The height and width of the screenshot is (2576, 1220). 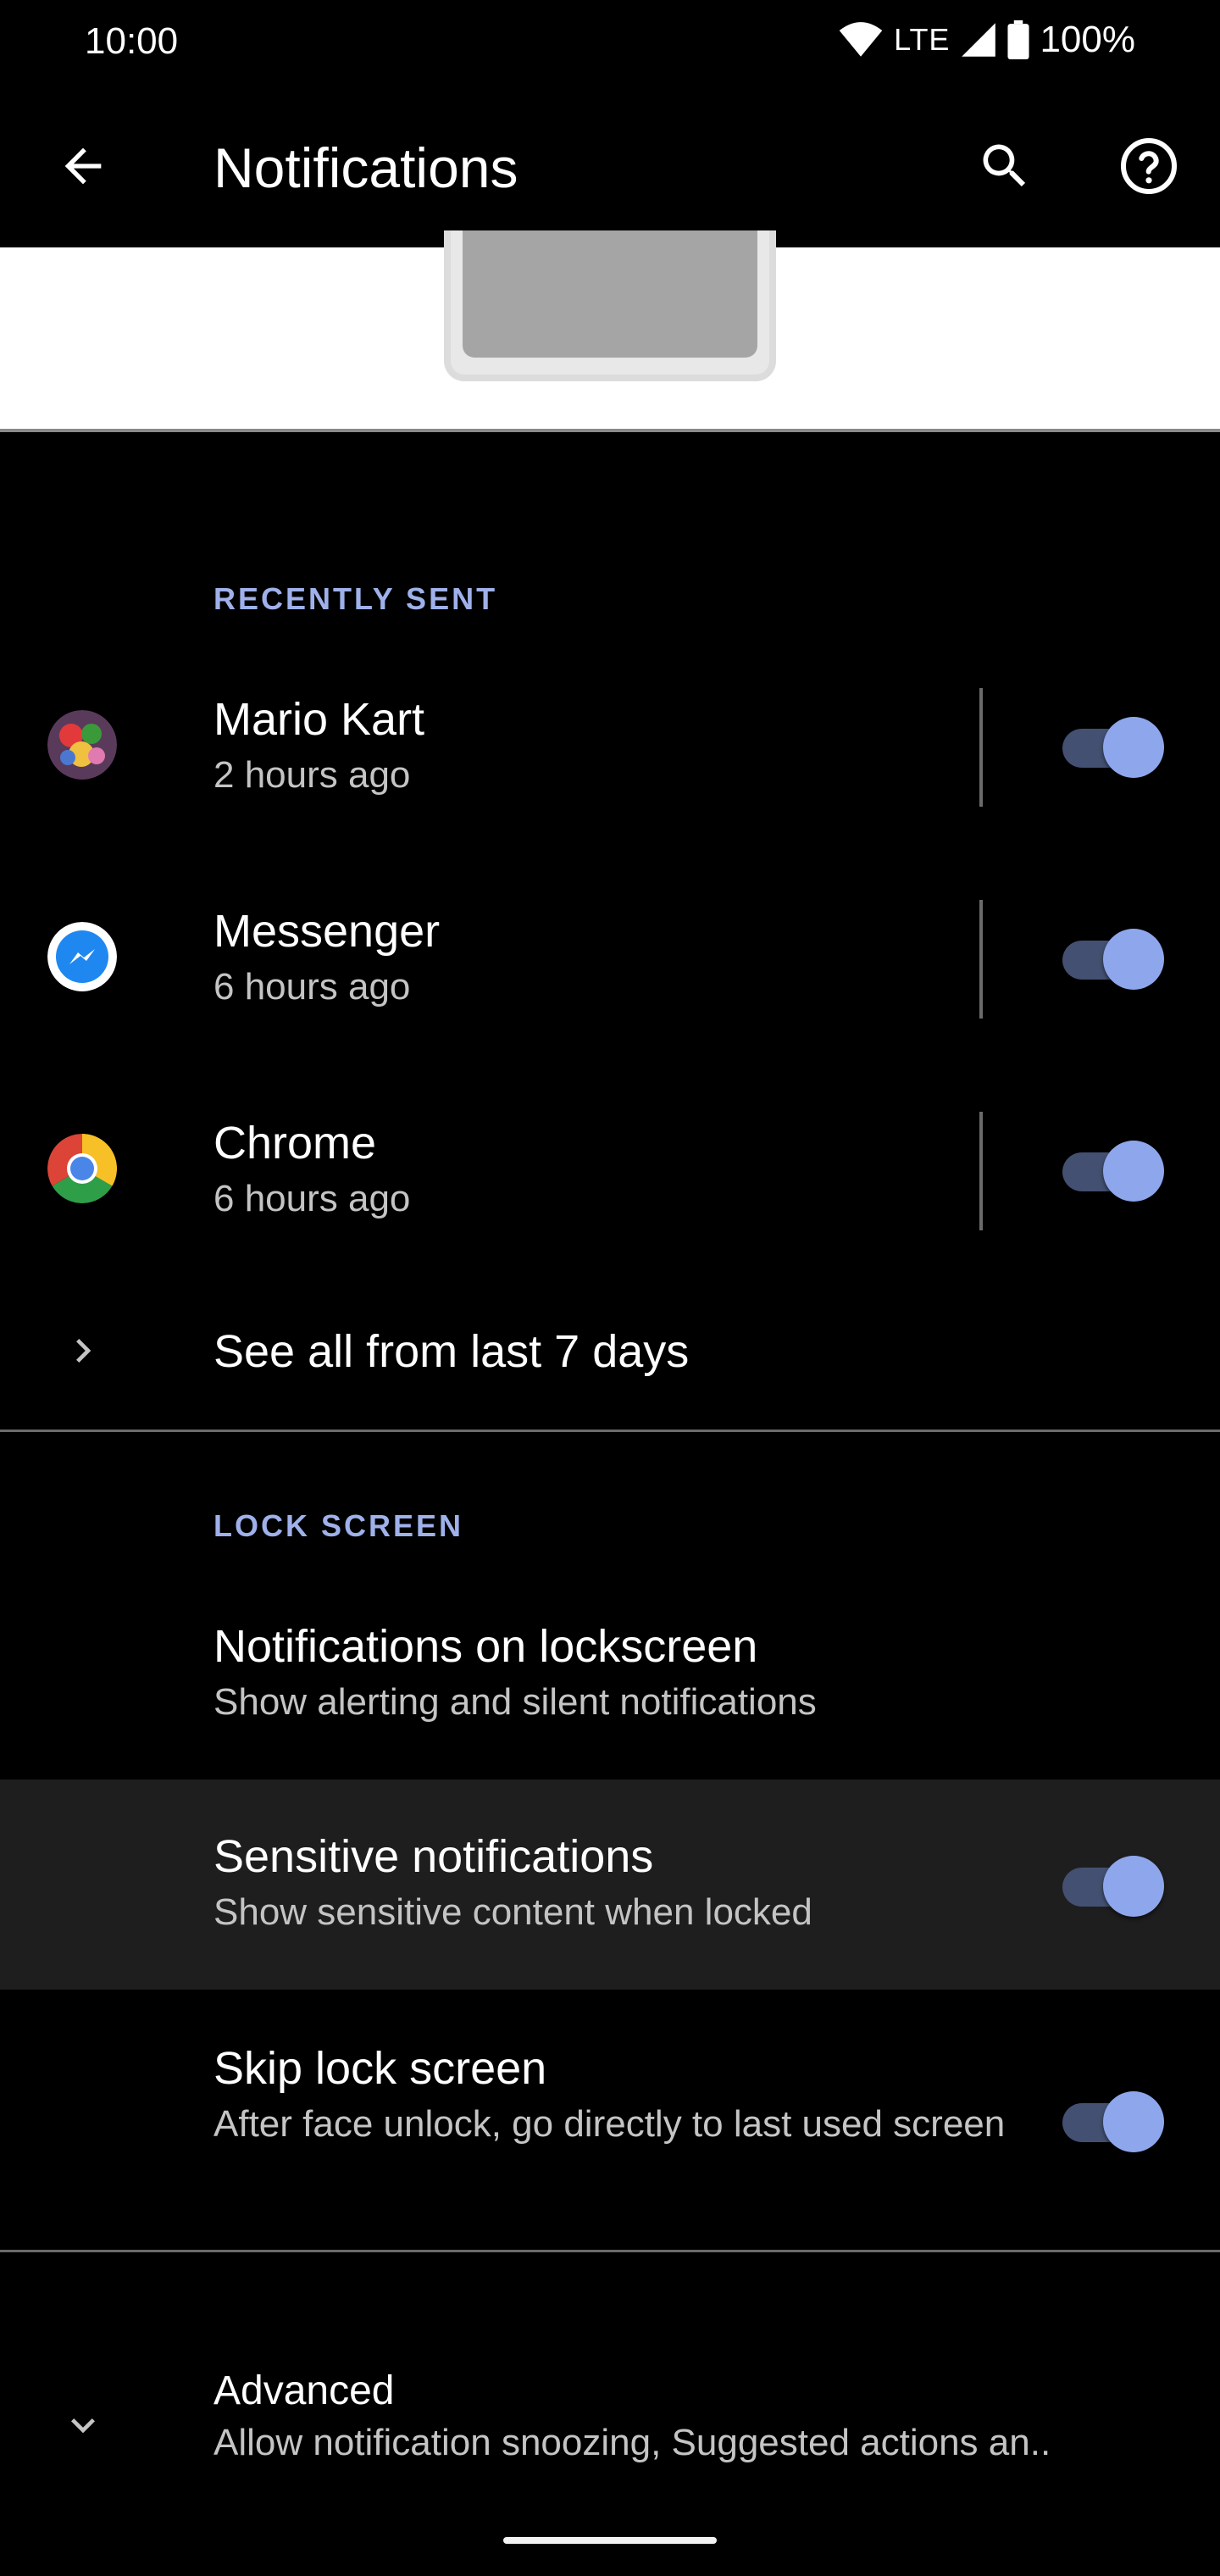 I want to click on back-arrow-icon, so click(x=83, y=166).